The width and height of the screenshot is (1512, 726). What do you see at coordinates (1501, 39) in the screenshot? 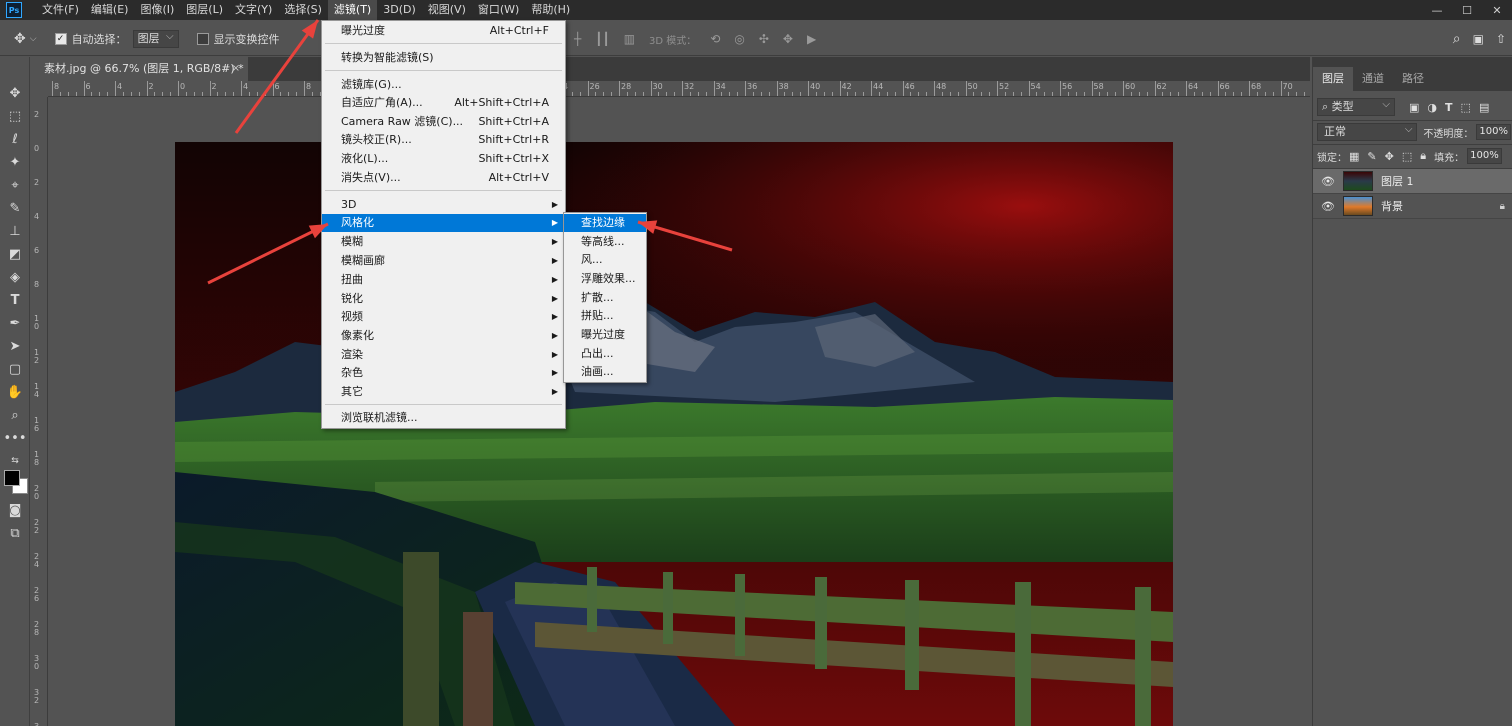
I see `share-icon: ⇧` at bounding box center [1501, 39].